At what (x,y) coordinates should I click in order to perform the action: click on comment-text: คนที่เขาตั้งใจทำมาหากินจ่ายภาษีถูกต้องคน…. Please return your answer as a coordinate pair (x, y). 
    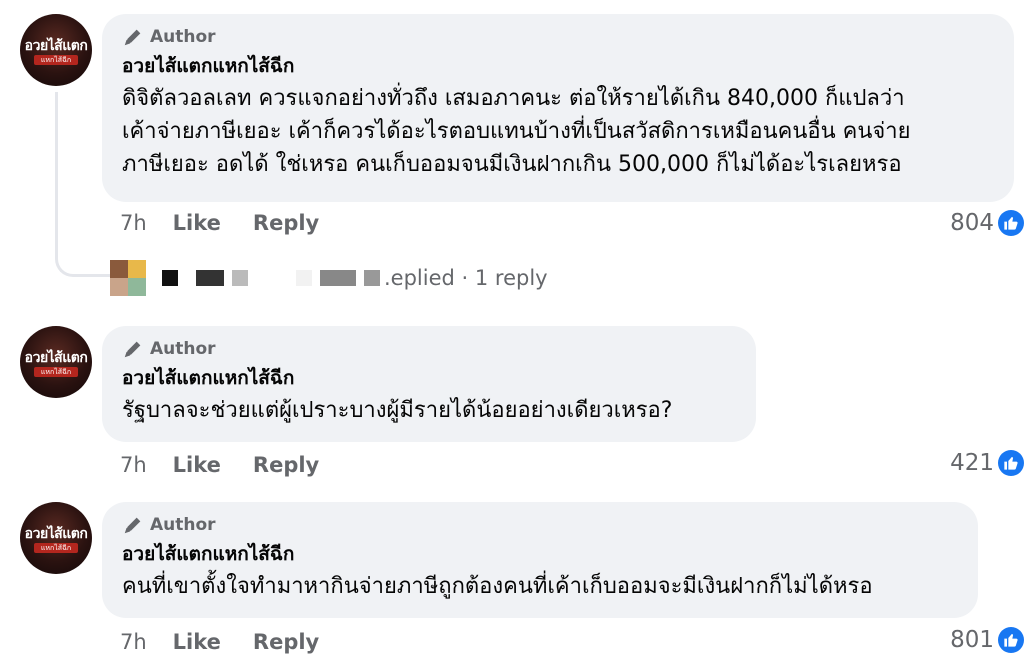
    Looking at the image, I should click on (540, 586).